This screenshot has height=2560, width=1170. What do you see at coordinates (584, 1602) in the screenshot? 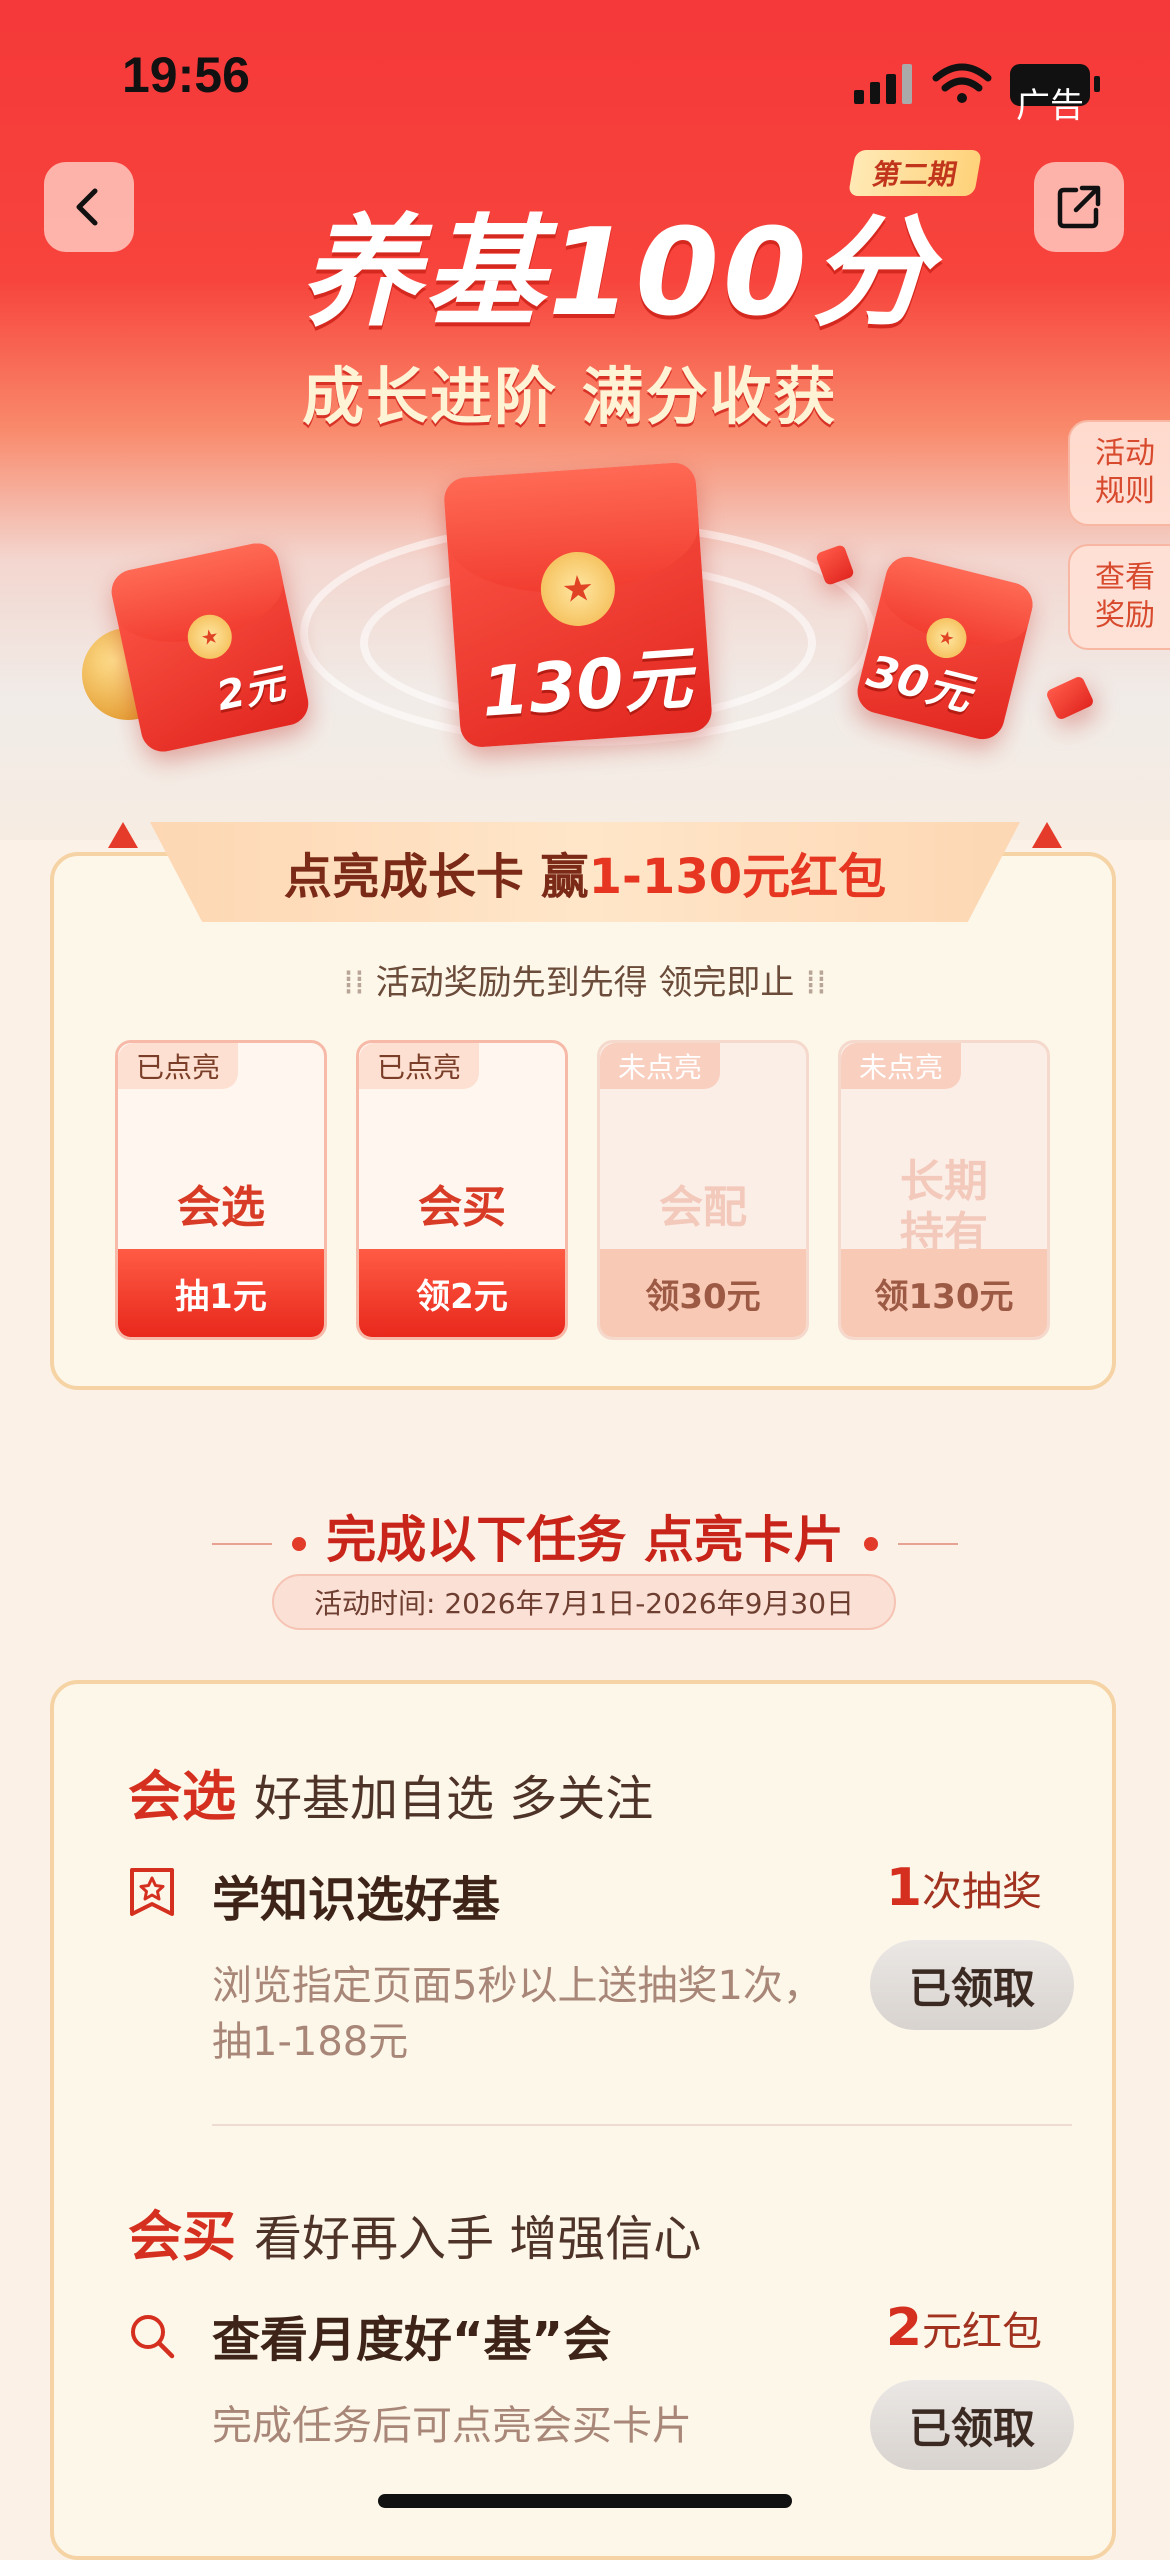
I see `activity-period: 活动时间: 2026年7月1日-2026年9月30日` at bounding box center [584, 1602].